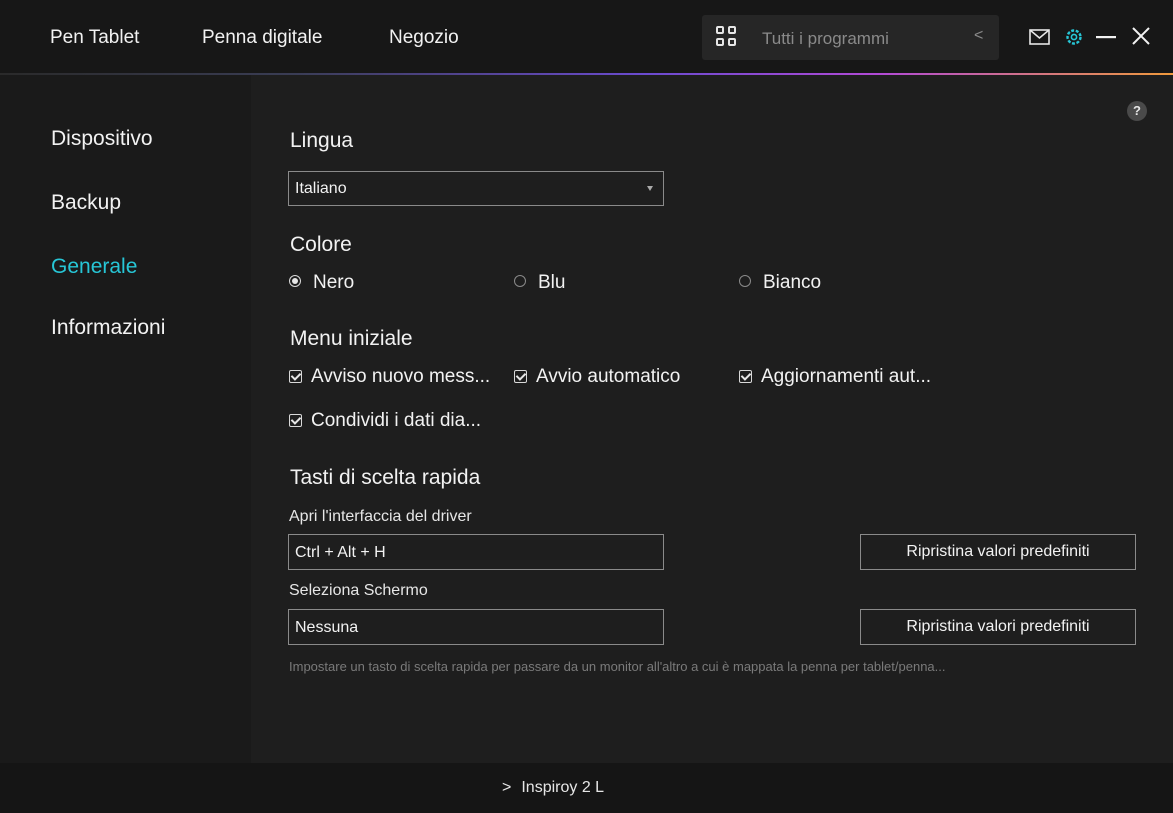 The width and height of the screenshot is (1173, 813). What do you see at coordinates (476, 552) in the screenshot?
I see `driver-shortcut-input: Ctrl + Alt + H` at bounding box center [476, 552].